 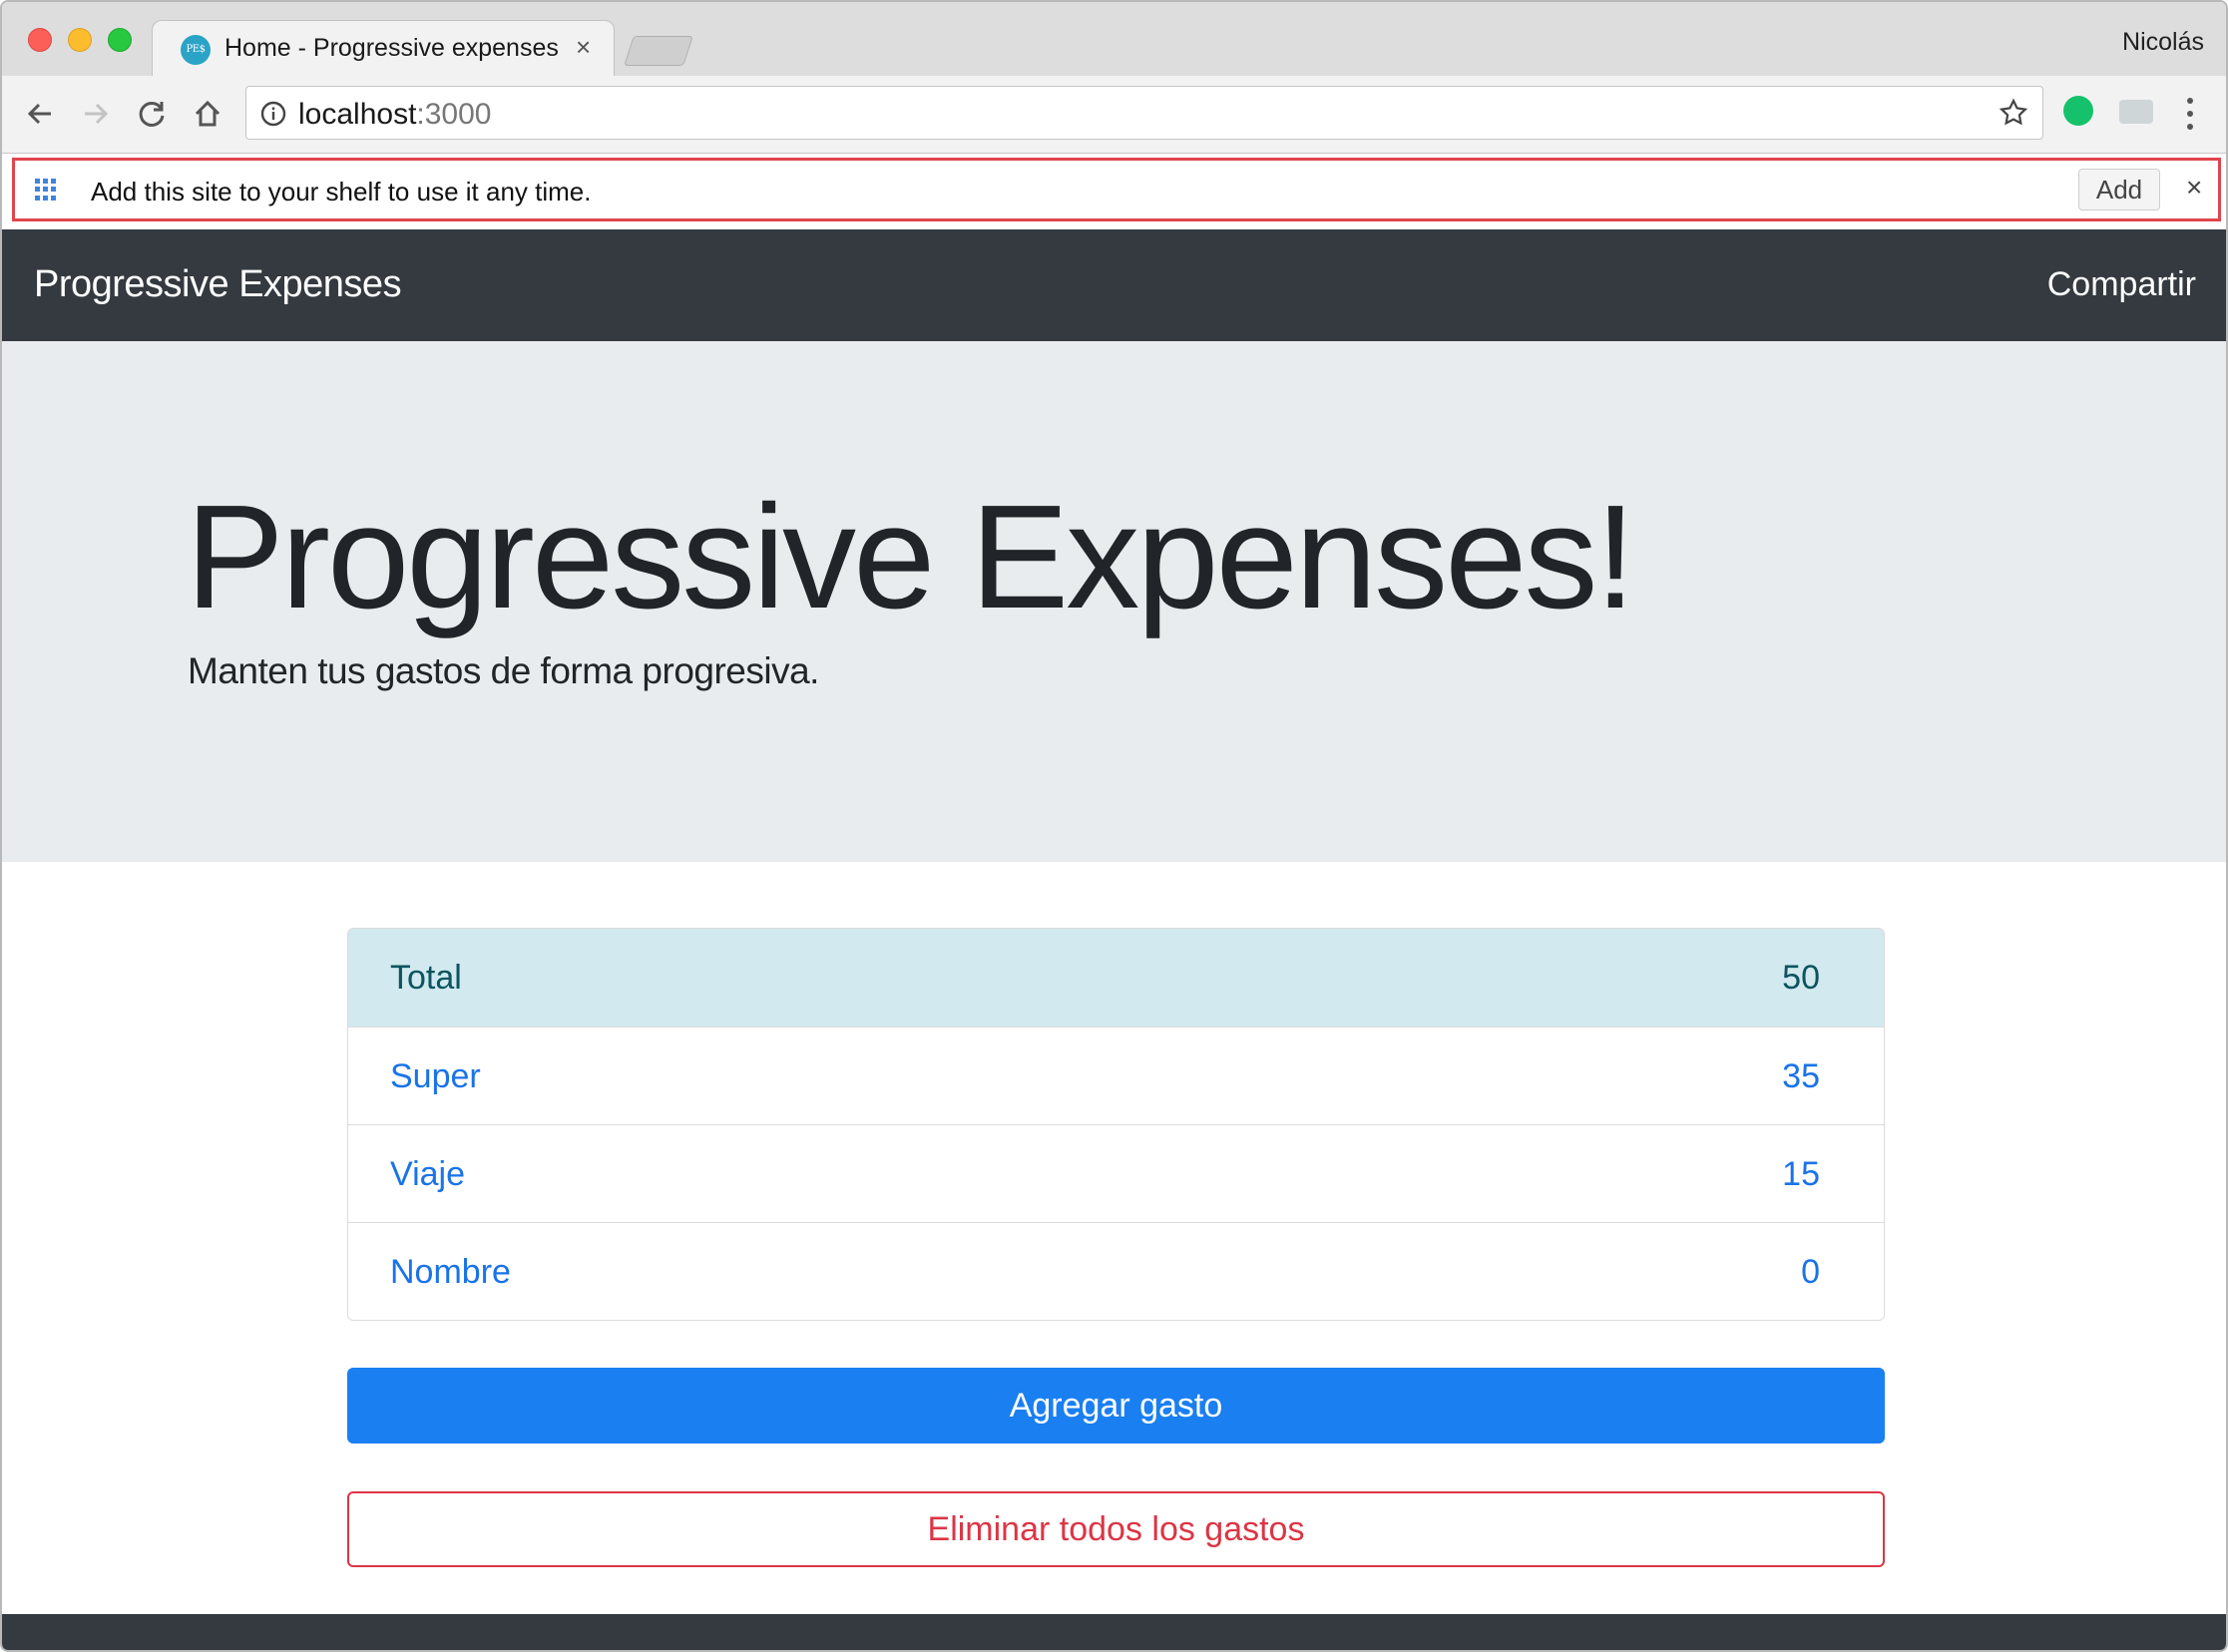 I want to click on tab-close-icon: ×, so click(x=583, y=48).